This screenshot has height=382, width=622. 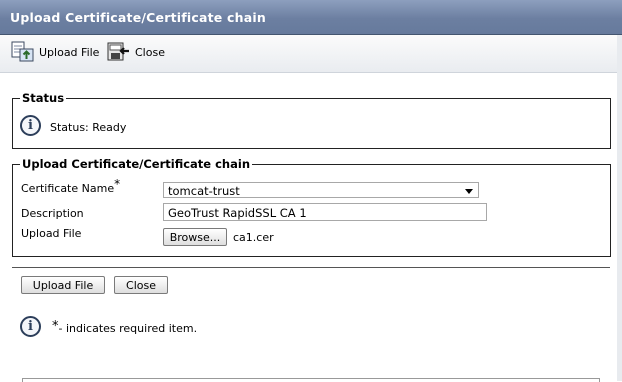 I want to click on chevron-down-icon, so click(x=469, y=191).